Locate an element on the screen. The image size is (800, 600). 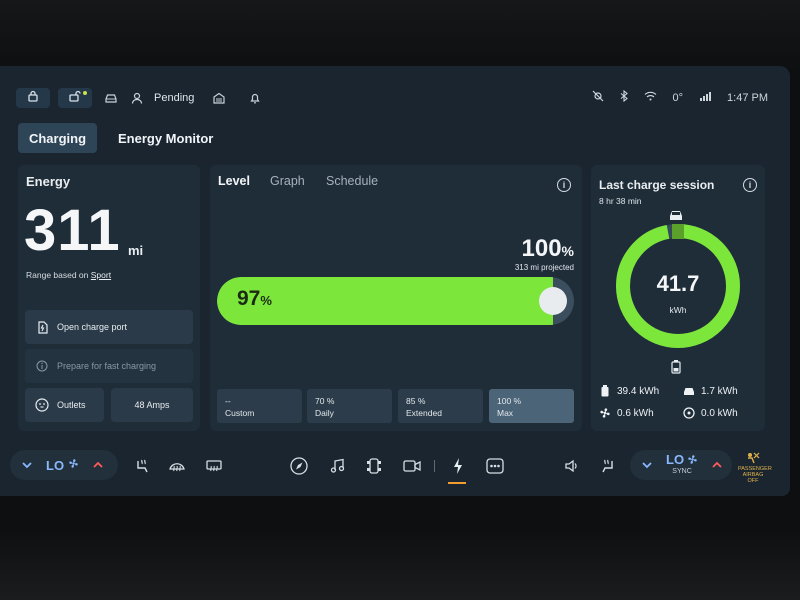
session-total-unit: kWh is located at coordinates (678, 310).